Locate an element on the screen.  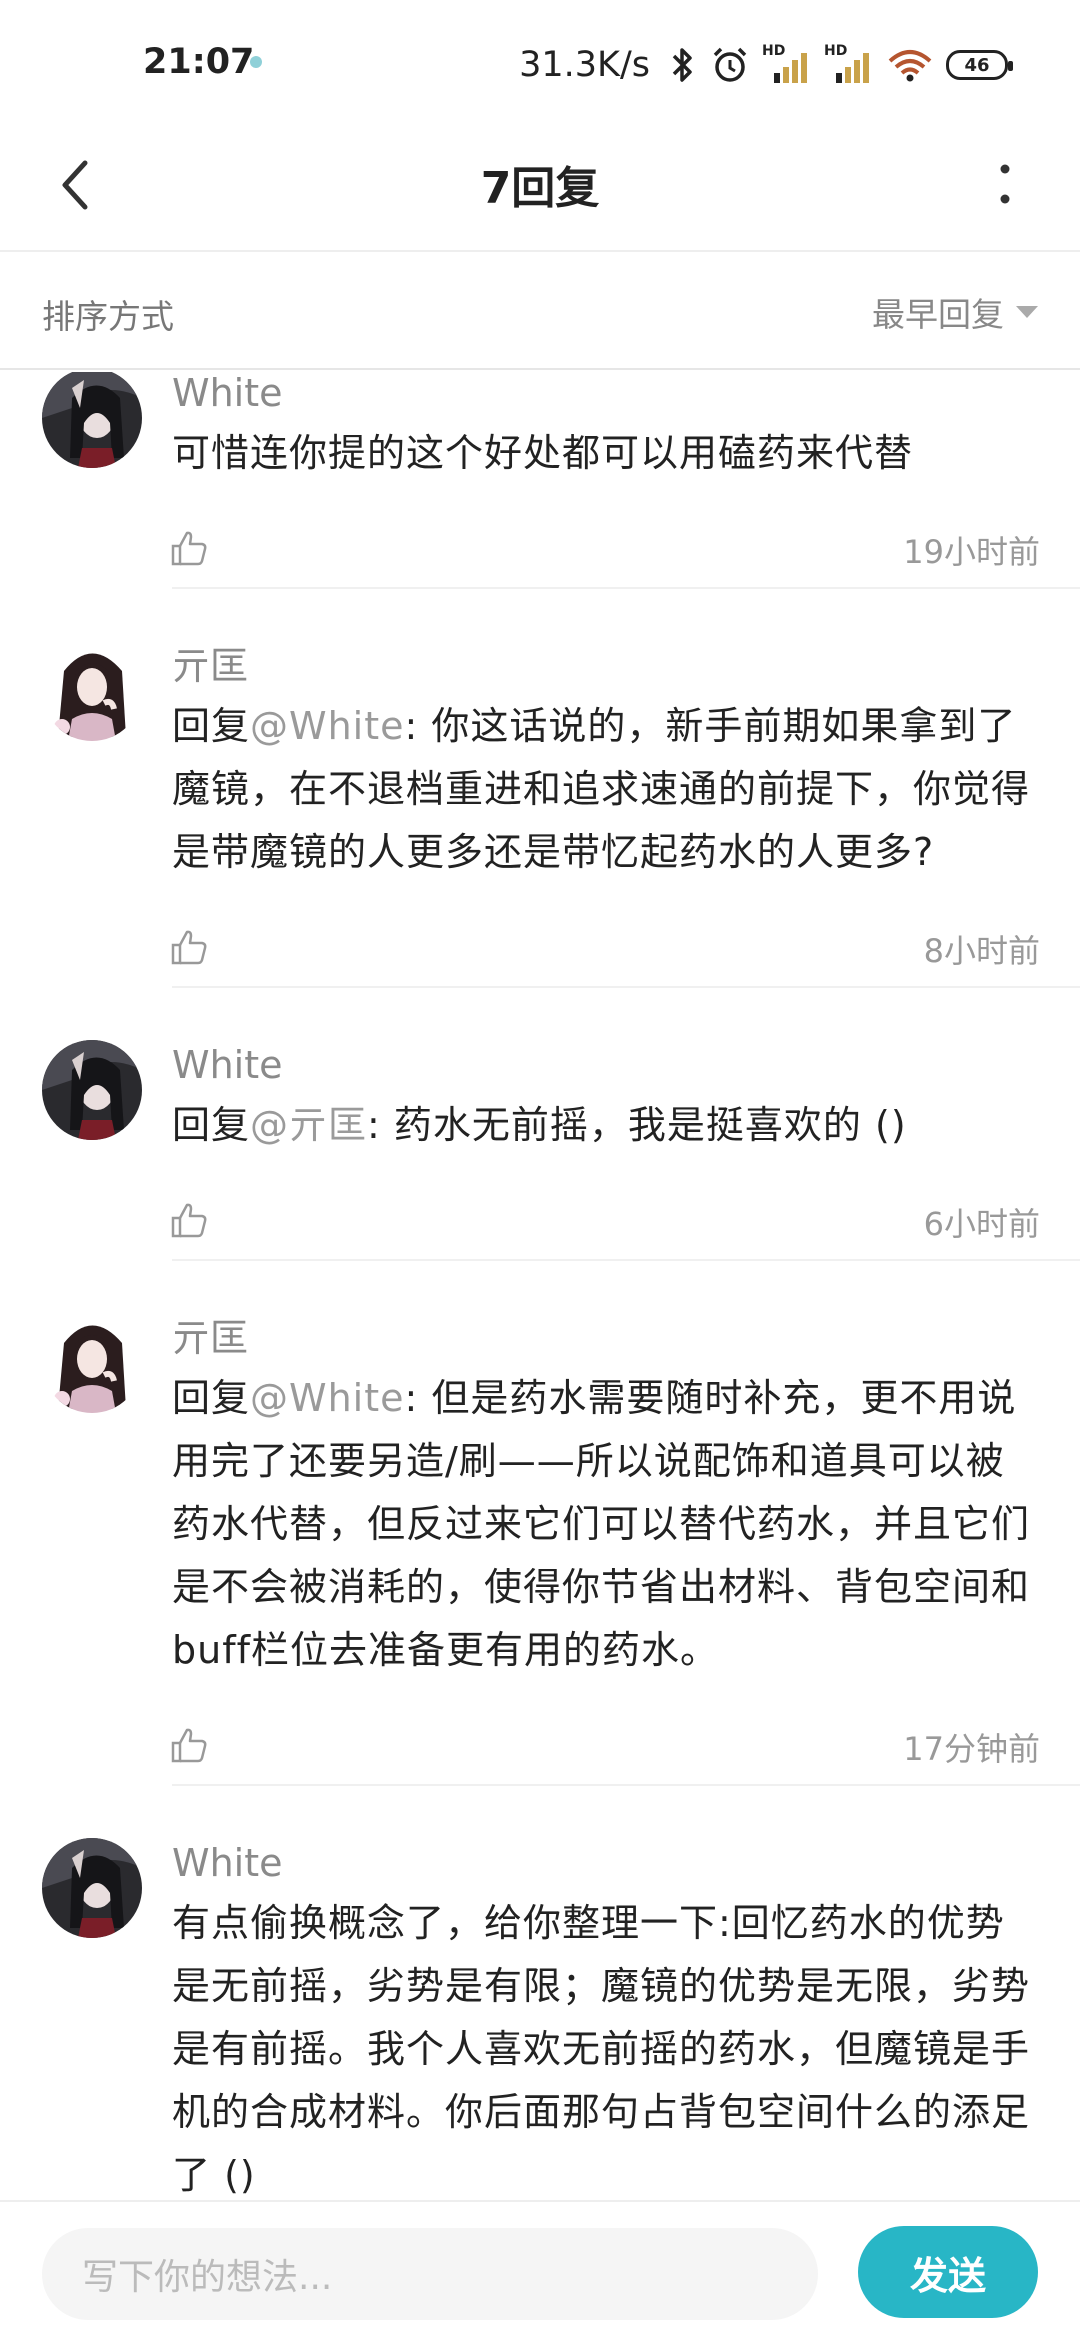
comment-meta: 6小时前 is located at coordinates (605, 1219).